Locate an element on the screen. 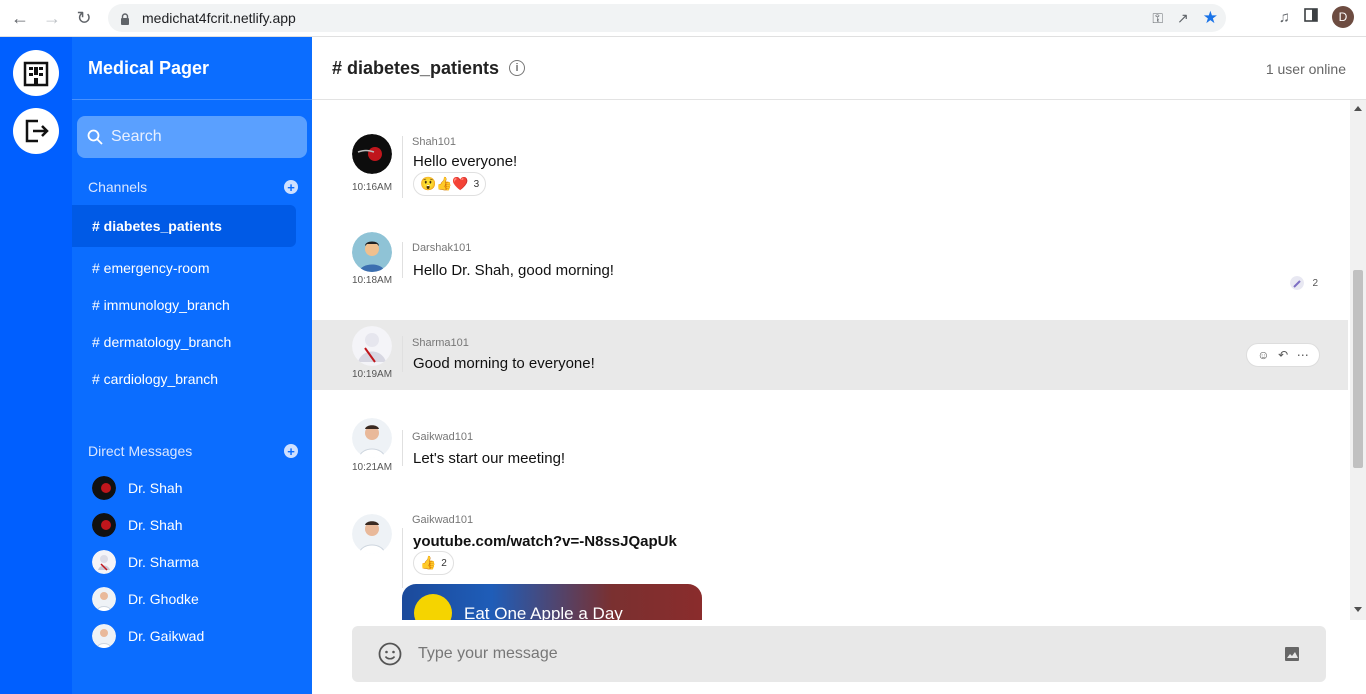  reaction-emojis: 👍 is located at coordinates (428, 562).